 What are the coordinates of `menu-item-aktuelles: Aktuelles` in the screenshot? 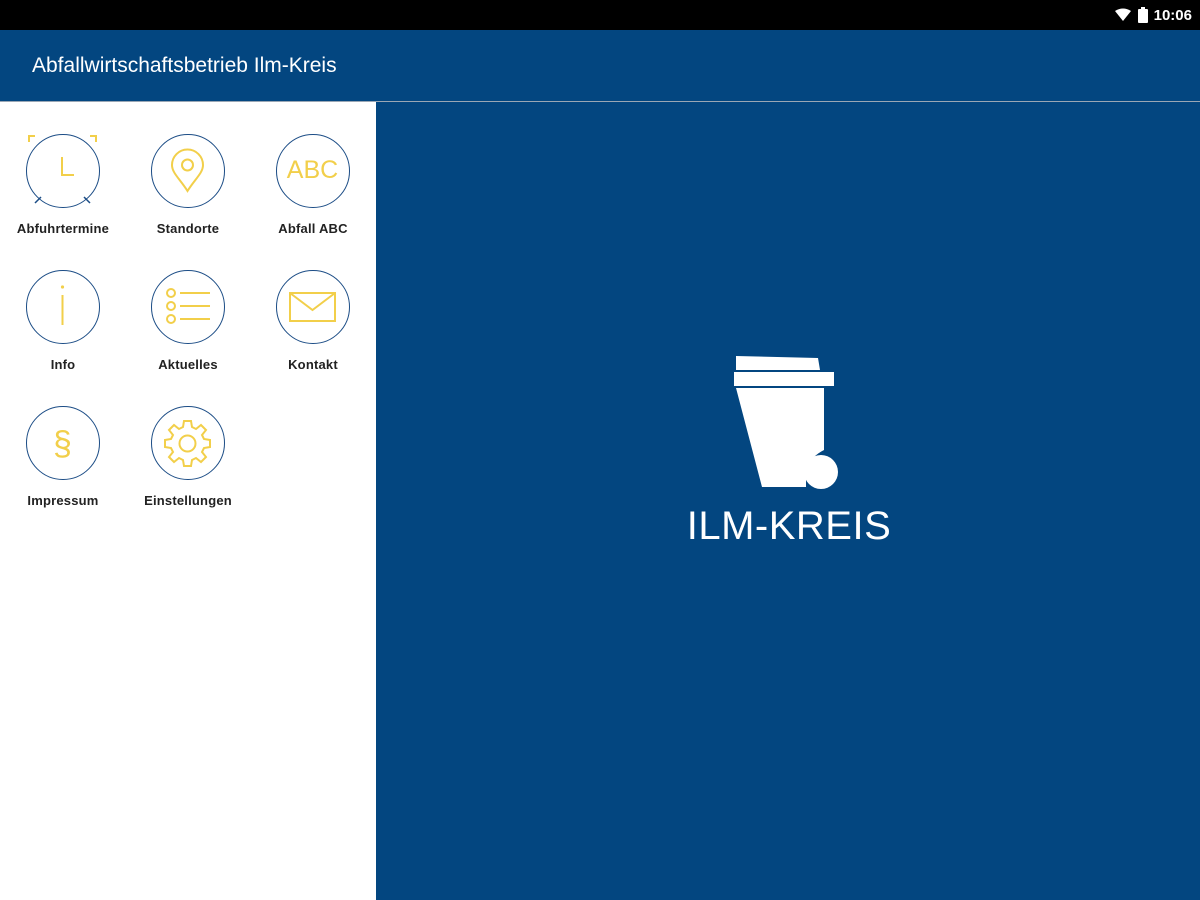 It's located at (188, 330).